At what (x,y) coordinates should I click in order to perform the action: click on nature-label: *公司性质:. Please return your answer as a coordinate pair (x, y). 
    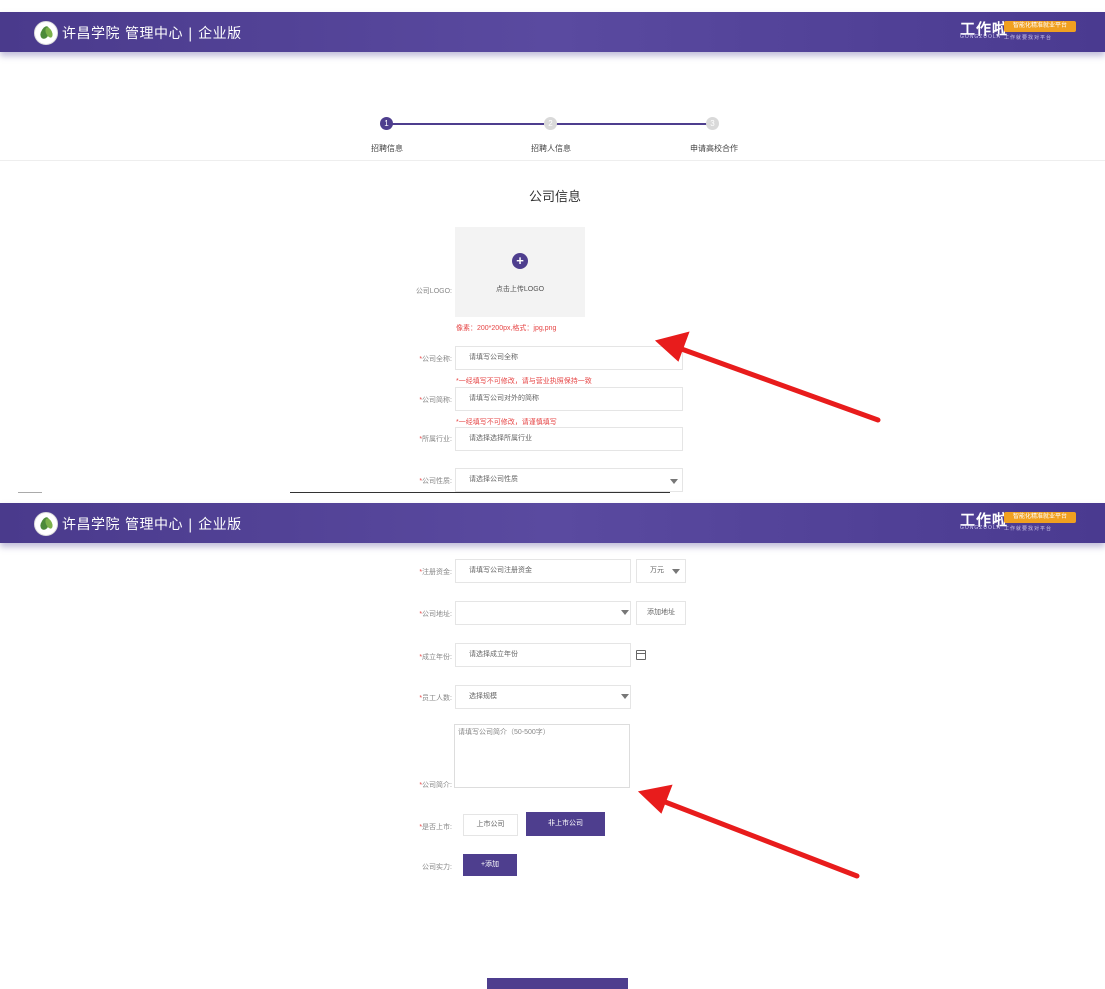
    Looking at the image, I should click on (435, 481).